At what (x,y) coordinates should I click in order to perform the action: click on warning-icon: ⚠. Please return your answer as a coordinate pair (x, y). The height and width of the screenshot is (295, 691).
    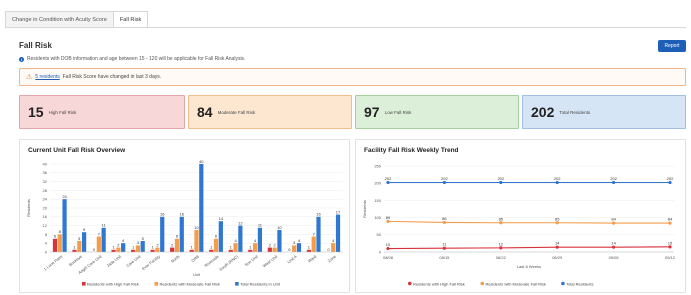
    Looking at the image, I should click on (29, 77).